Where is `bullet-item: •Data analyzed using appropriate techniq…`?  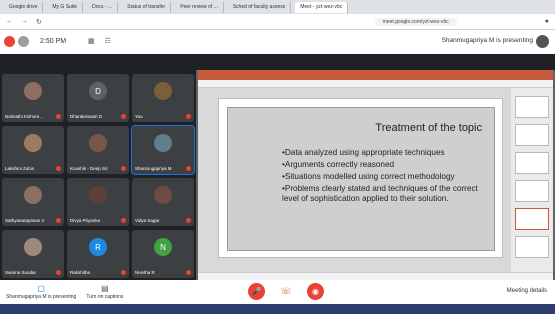
bullet-item: •Data analyzed using appropriate techniq… is located at coordinates (363, 152).